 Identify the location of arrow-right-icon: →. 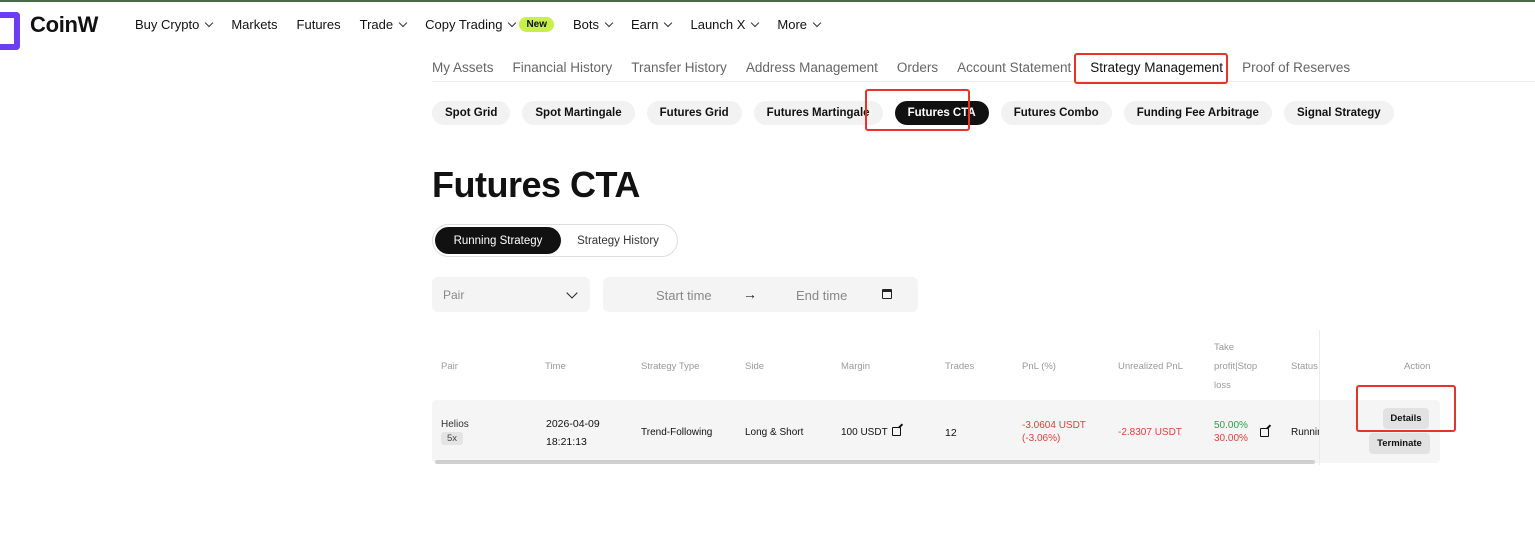
(750, 294).